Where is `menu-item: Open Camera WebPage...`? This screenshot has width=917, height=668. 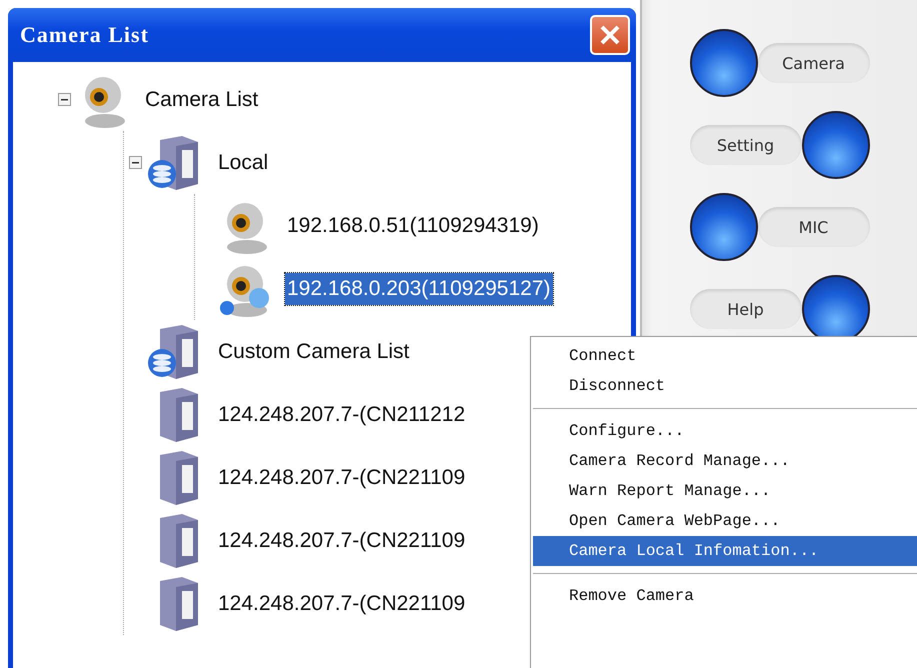 menu-item: Open Camera WebPage... is located at coordinates (725, 521).